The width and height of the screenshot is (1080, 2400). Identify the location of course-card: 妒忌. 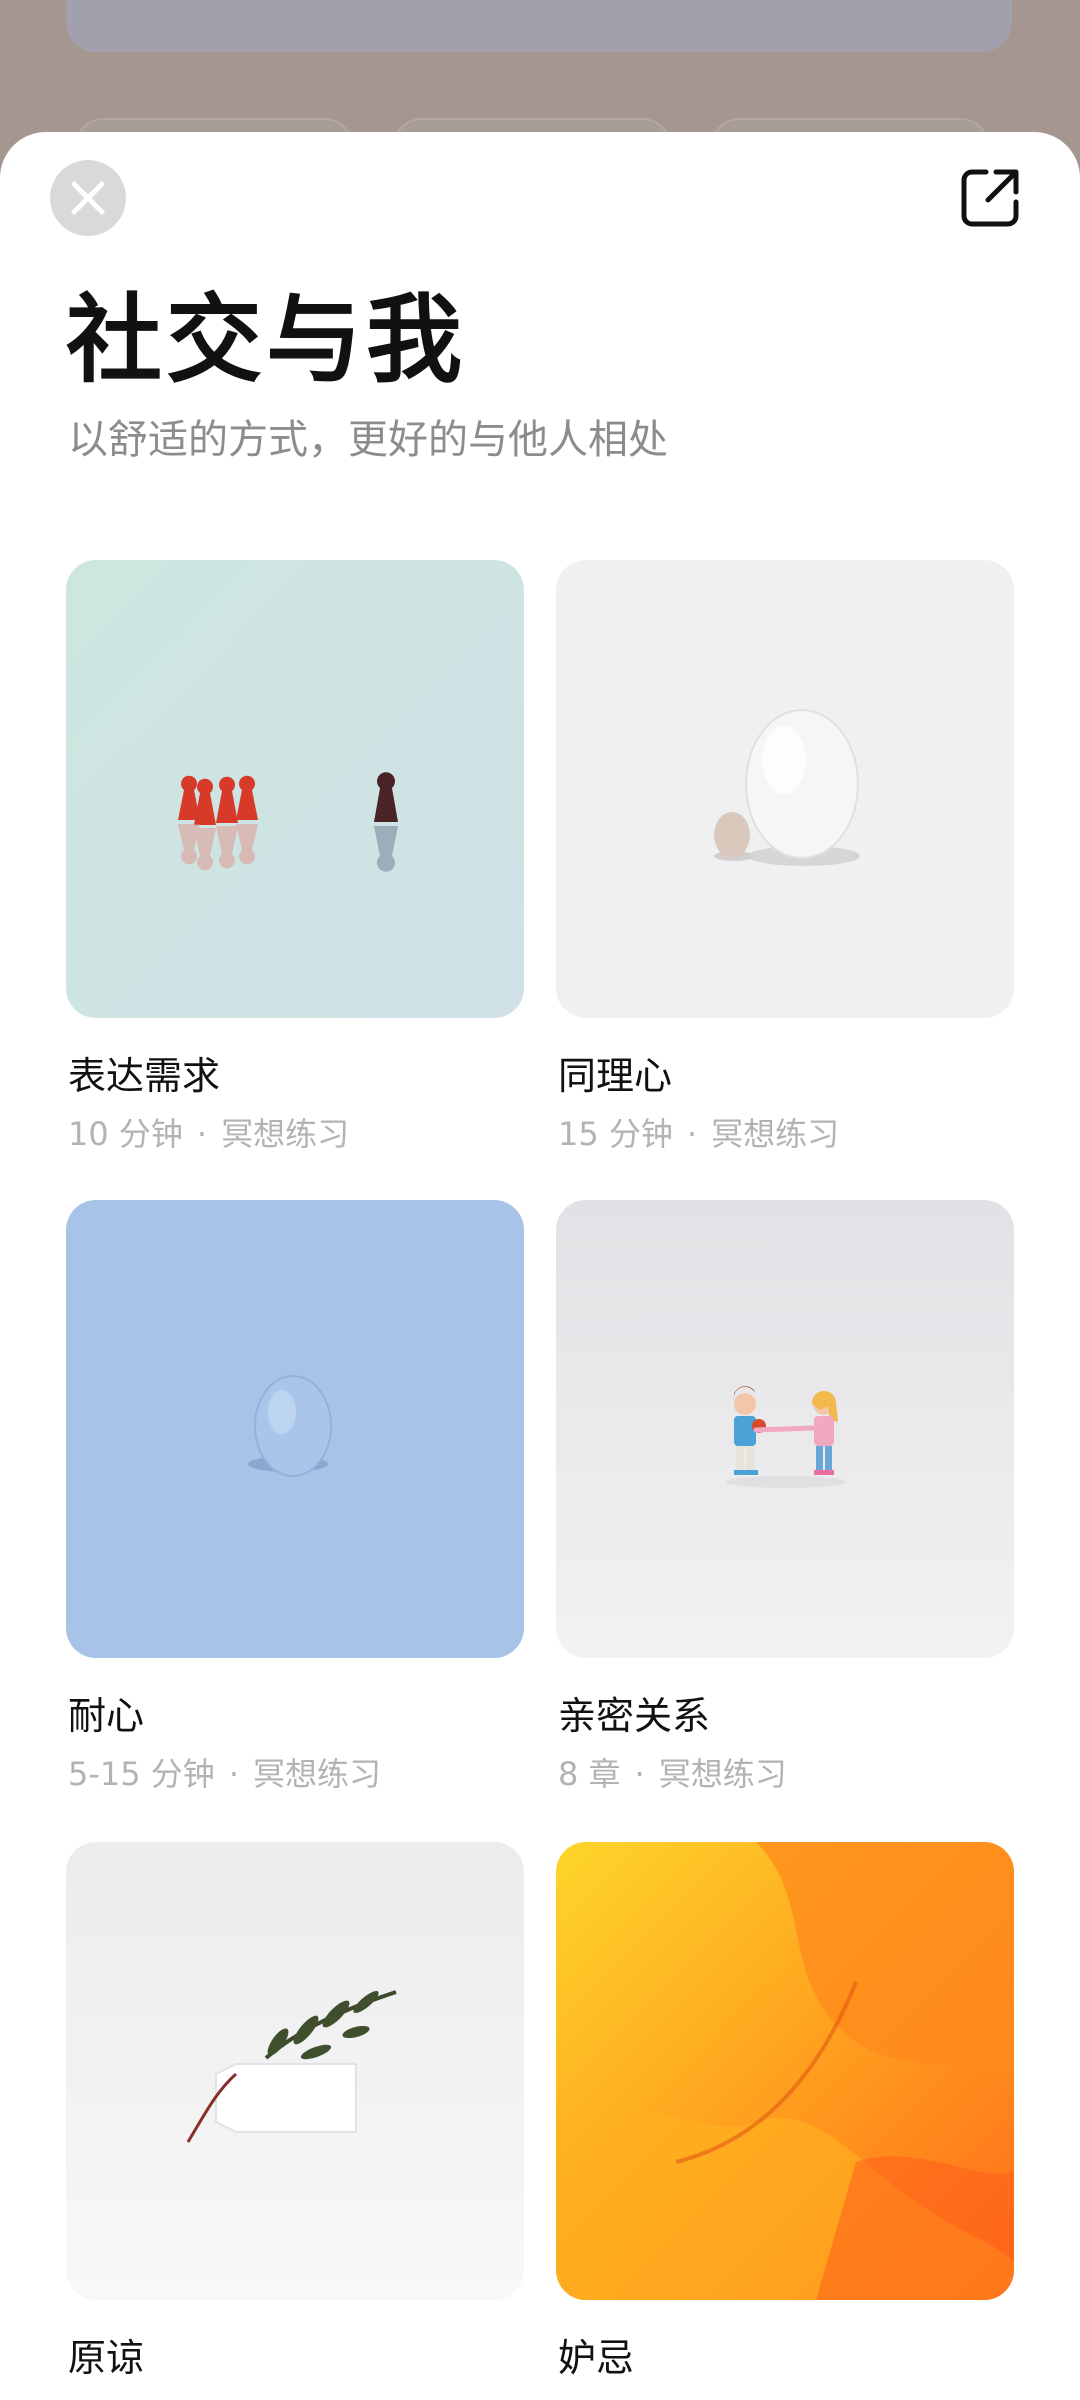
(785, 2111).